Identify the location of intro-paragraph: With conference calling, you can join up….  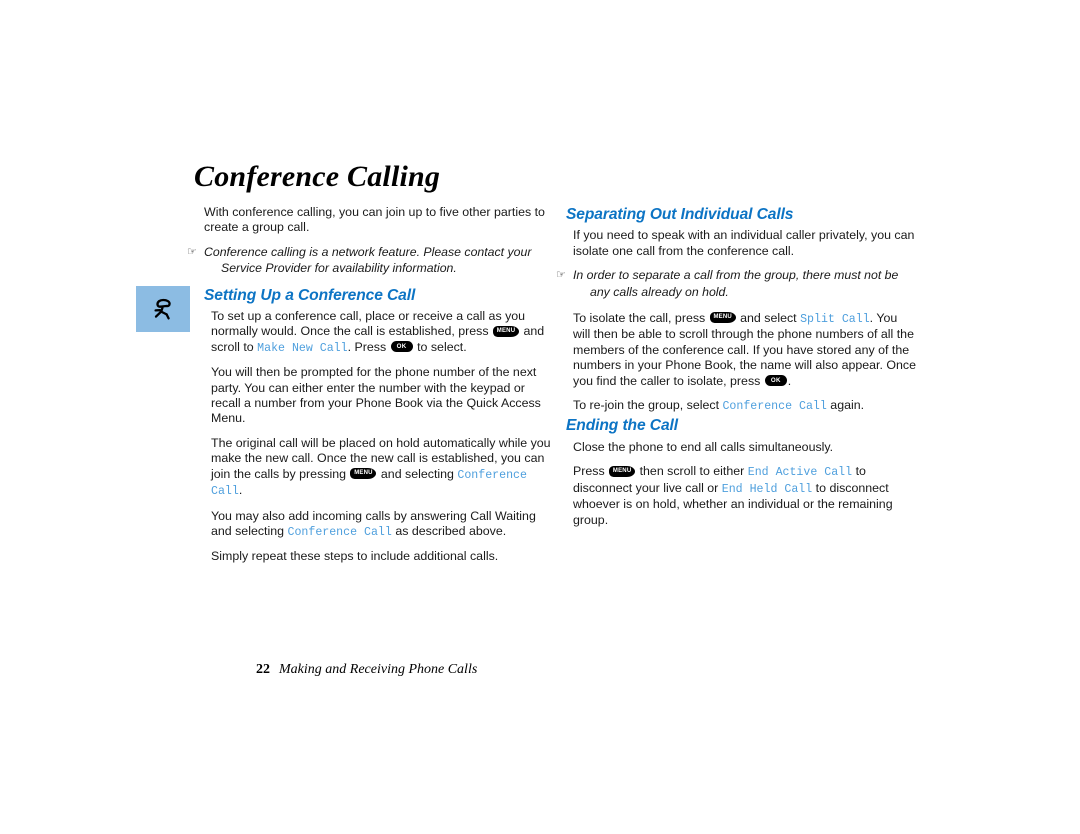
(374, 220).